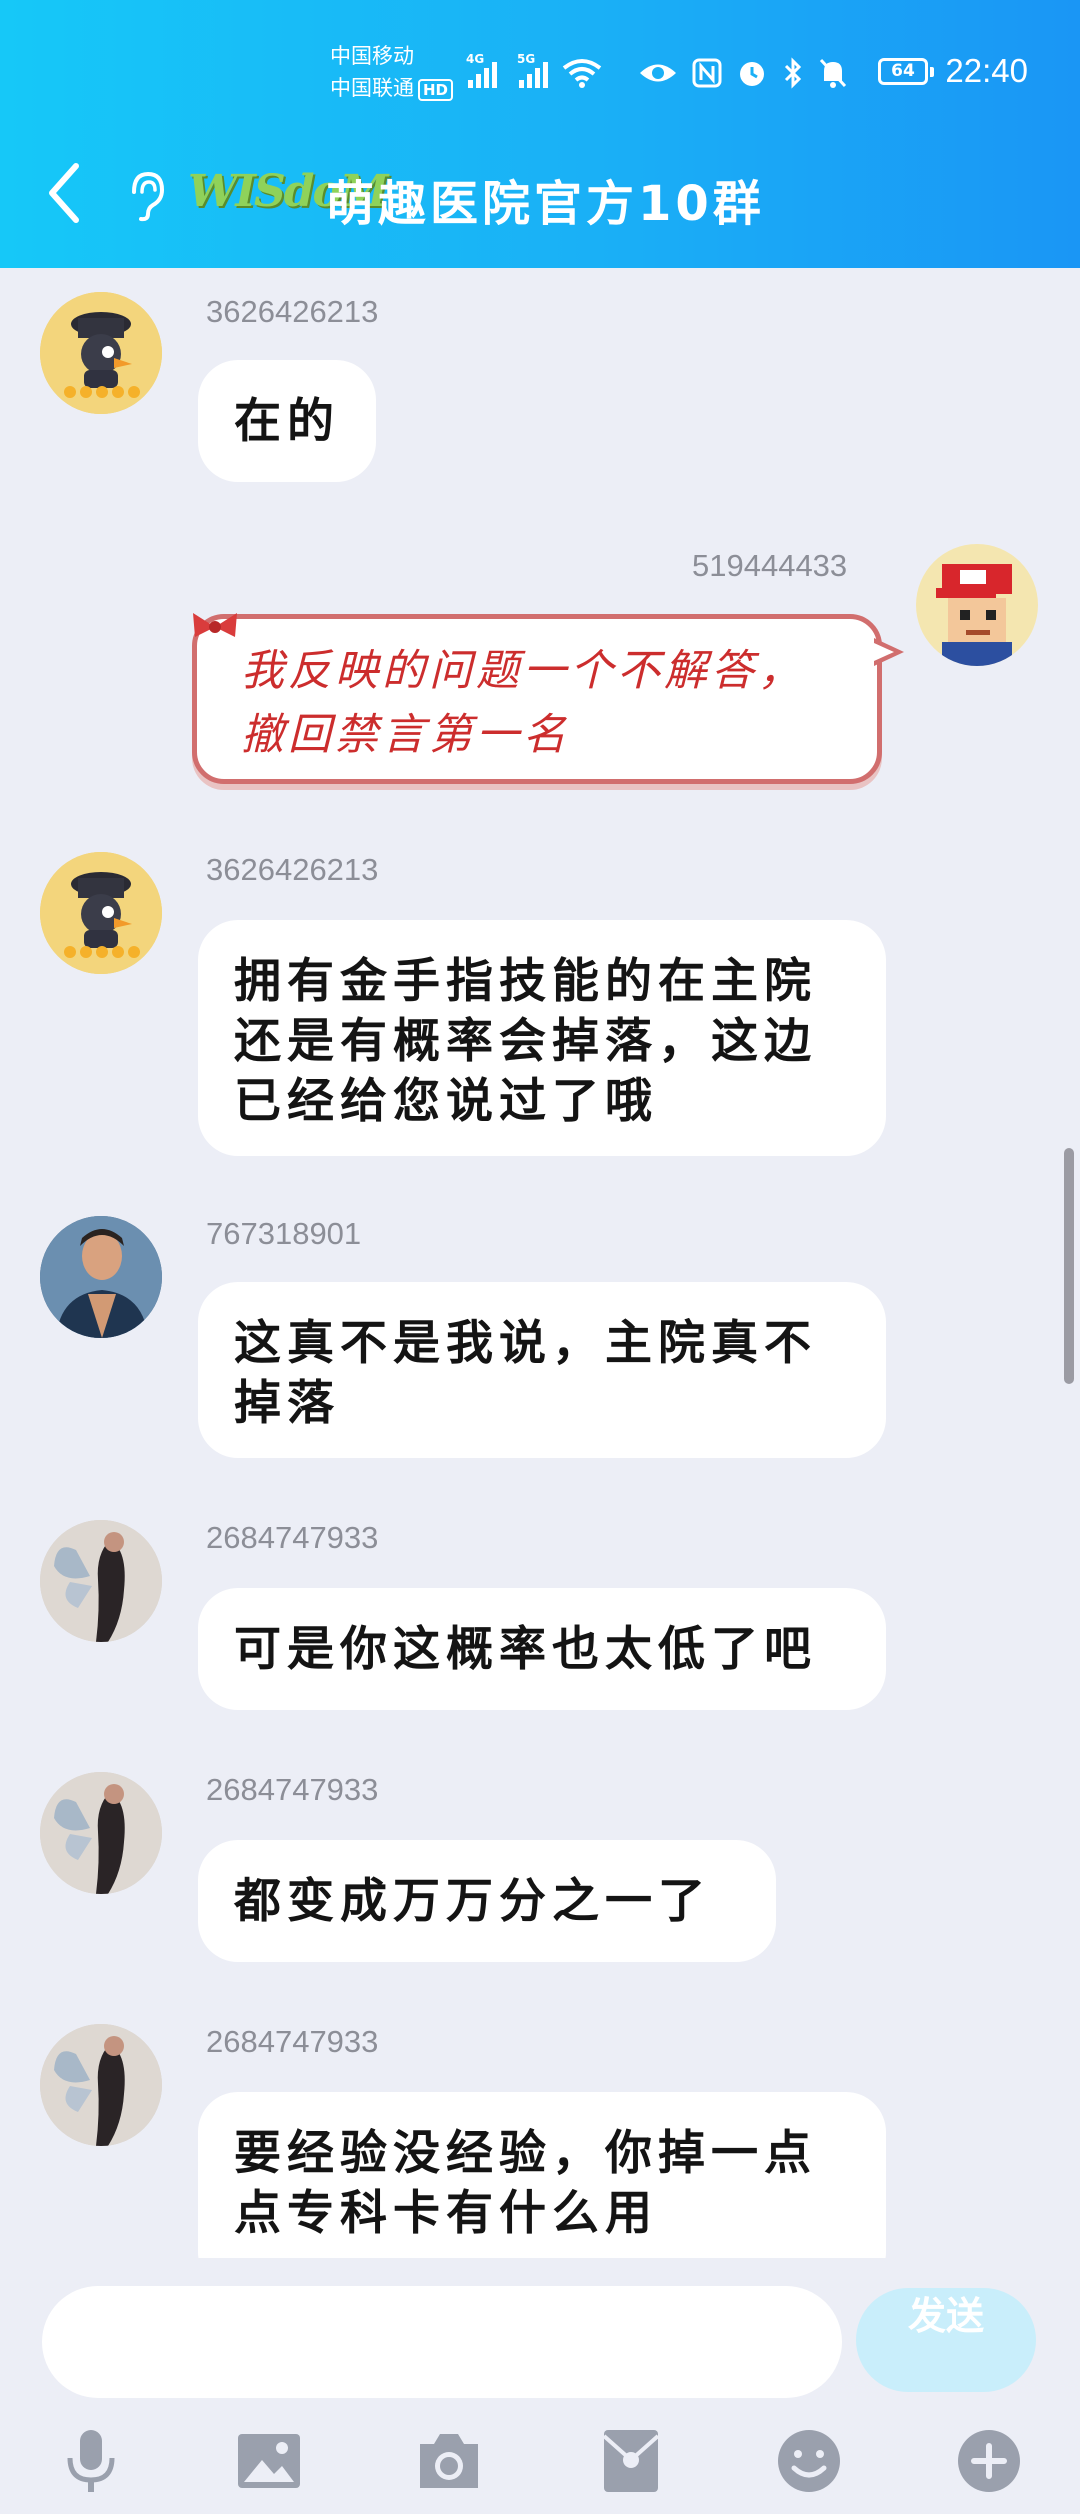 Image resolution: width=1080 pixels, height=2514 pixels. What do you see at coordinates (986, 70) in the screenshot?
I see `status-time: 22:40` at bounding box center [986, 70].